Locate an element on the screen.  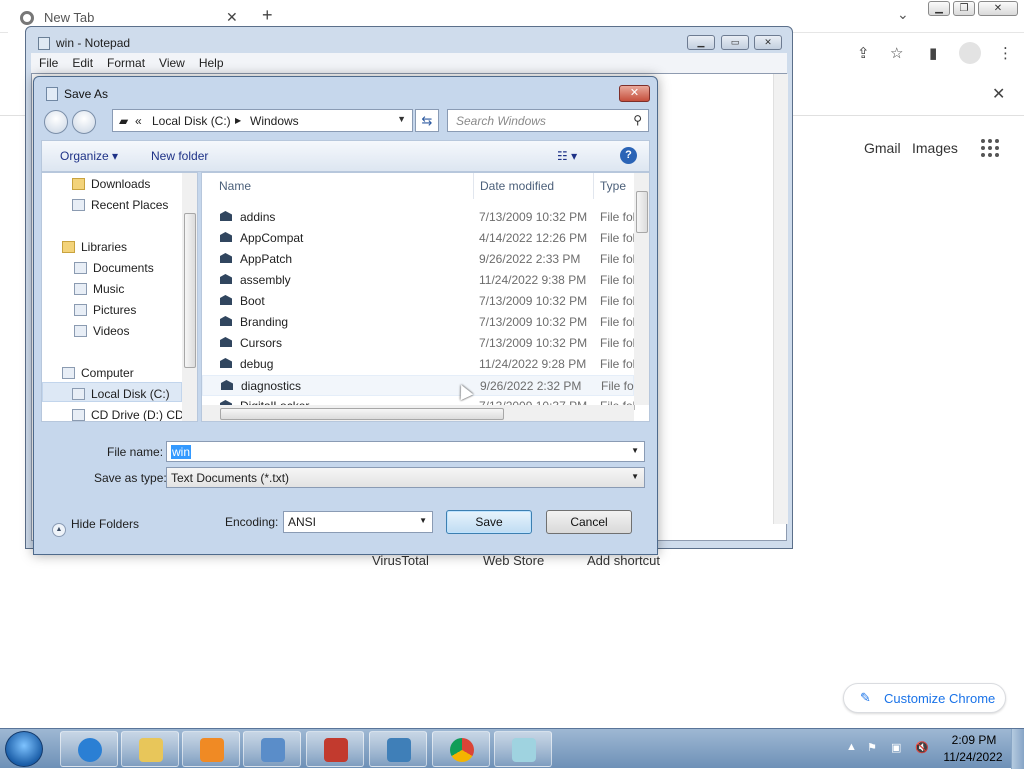
shortcut-add: Add shortcut is located at coordinates (623, 560).